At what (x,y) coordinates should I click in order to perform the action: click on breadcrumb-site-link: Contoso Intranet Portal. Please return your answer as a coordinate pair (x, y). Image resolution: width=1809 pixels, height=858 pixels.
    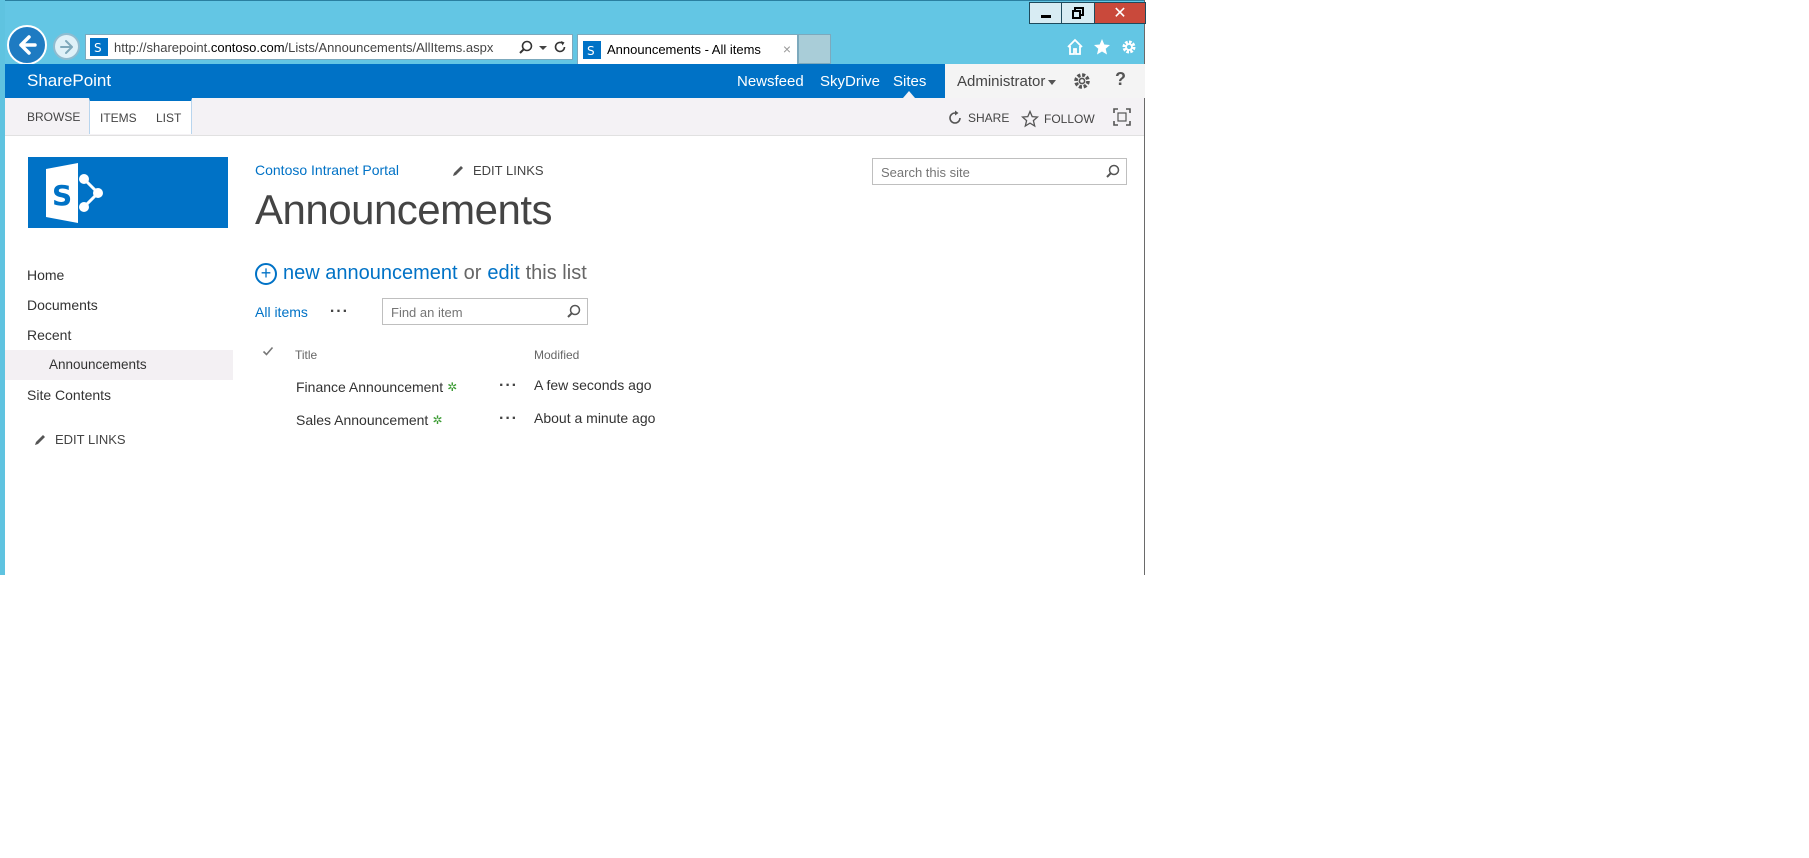
    Looking at the image, I should click on (327, 170).